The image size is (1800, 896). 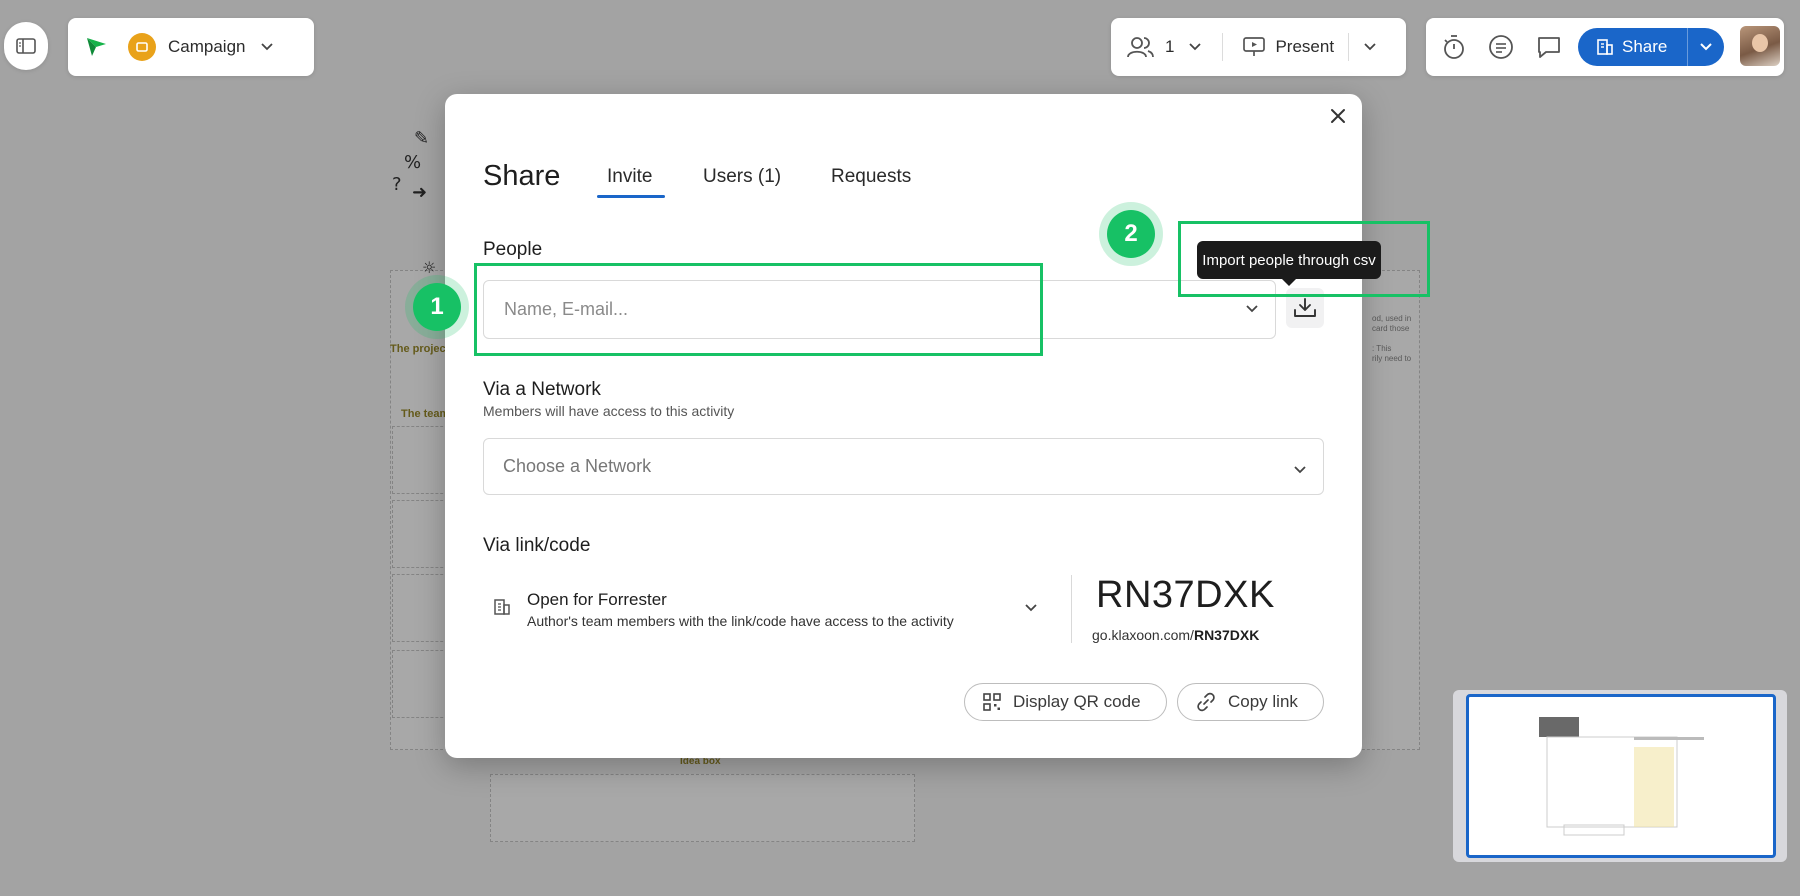 What do you see at coordinates (631, 196) in the screenshot?
I see `active-tab-indicator` at bounding box center [631, 196].